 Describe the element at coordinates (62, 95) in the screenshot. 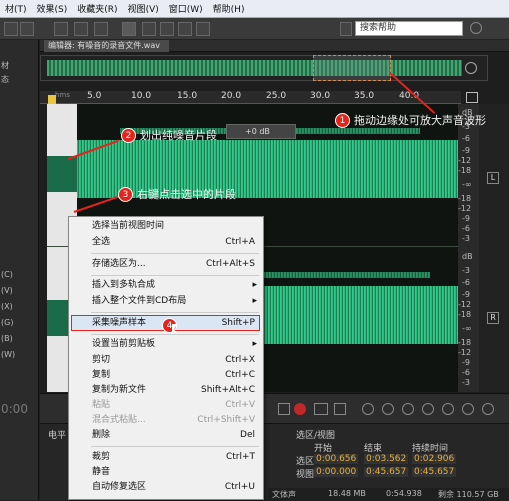

I see `ruler-tick: hms` at that location.